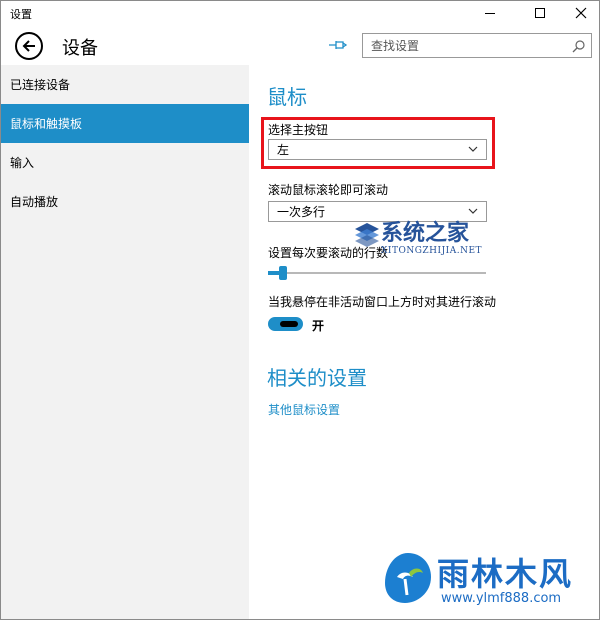 The height and width of the screenshot is (620, 600). What do you see at coordinates (301, 212) in the screenshot?
I see `scroll-value: 一次多行` at bounding box center [301, 212].